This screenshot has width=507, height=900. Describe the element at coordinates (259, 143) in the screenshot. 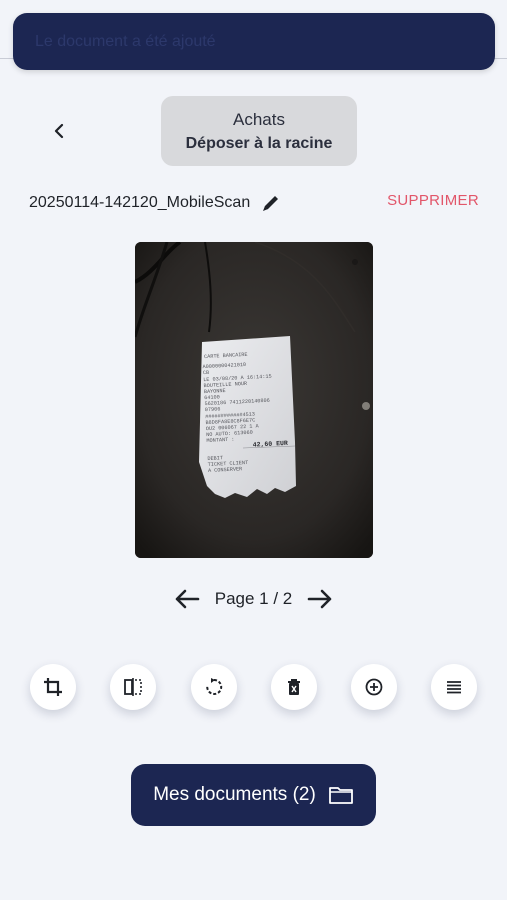

I see `folder-action: Déposer à la racine` at that location.